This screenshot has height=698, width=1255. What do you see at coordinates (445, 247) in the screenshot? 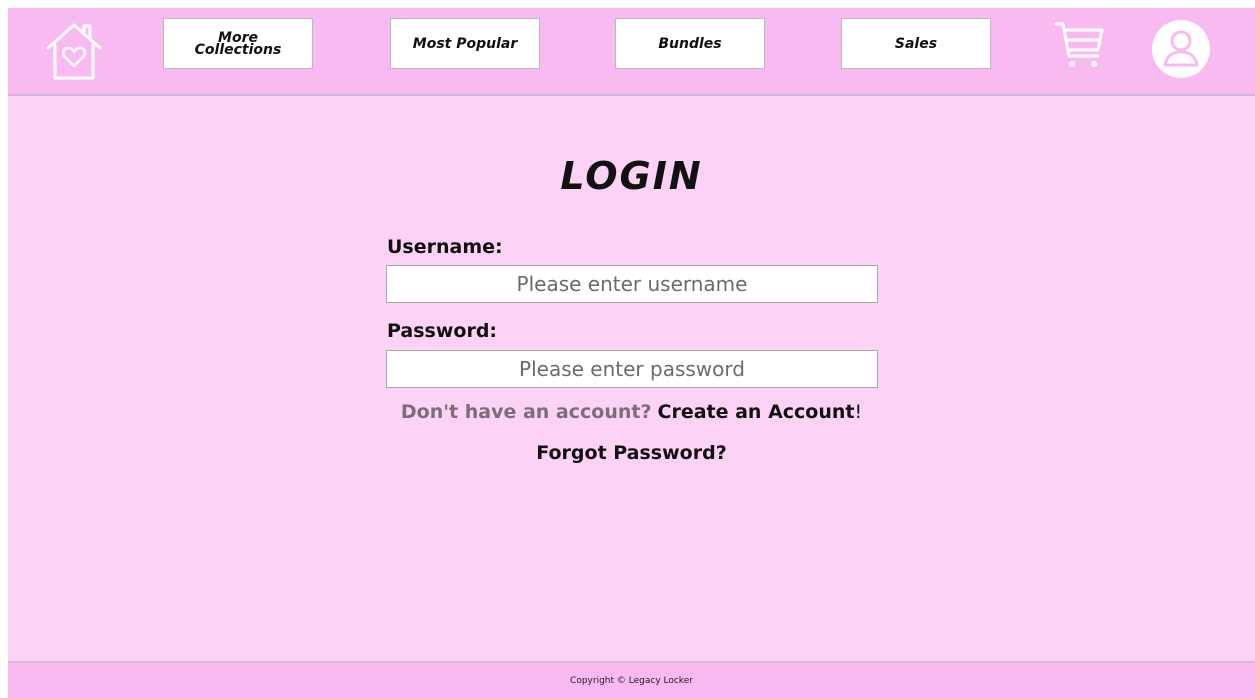
I see `username-label: Username:` at bounding box center [445, 247].